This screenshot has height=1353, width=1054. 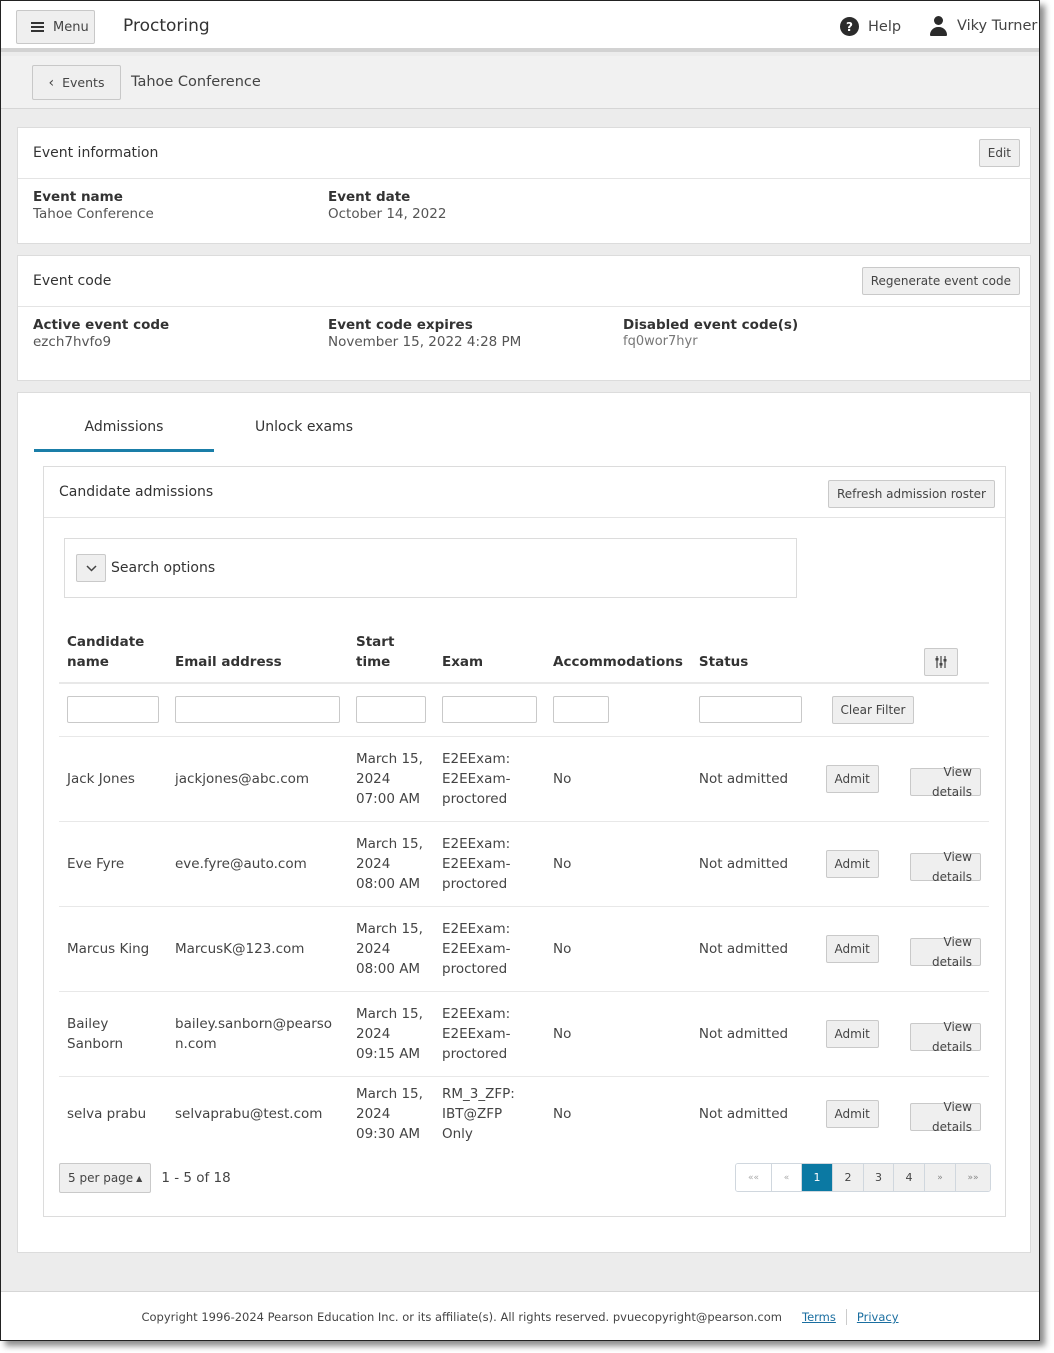 What do you see at coordinates (938, 26) in the screenshot?
I see `user-icon` at bounding box center [938, 26].